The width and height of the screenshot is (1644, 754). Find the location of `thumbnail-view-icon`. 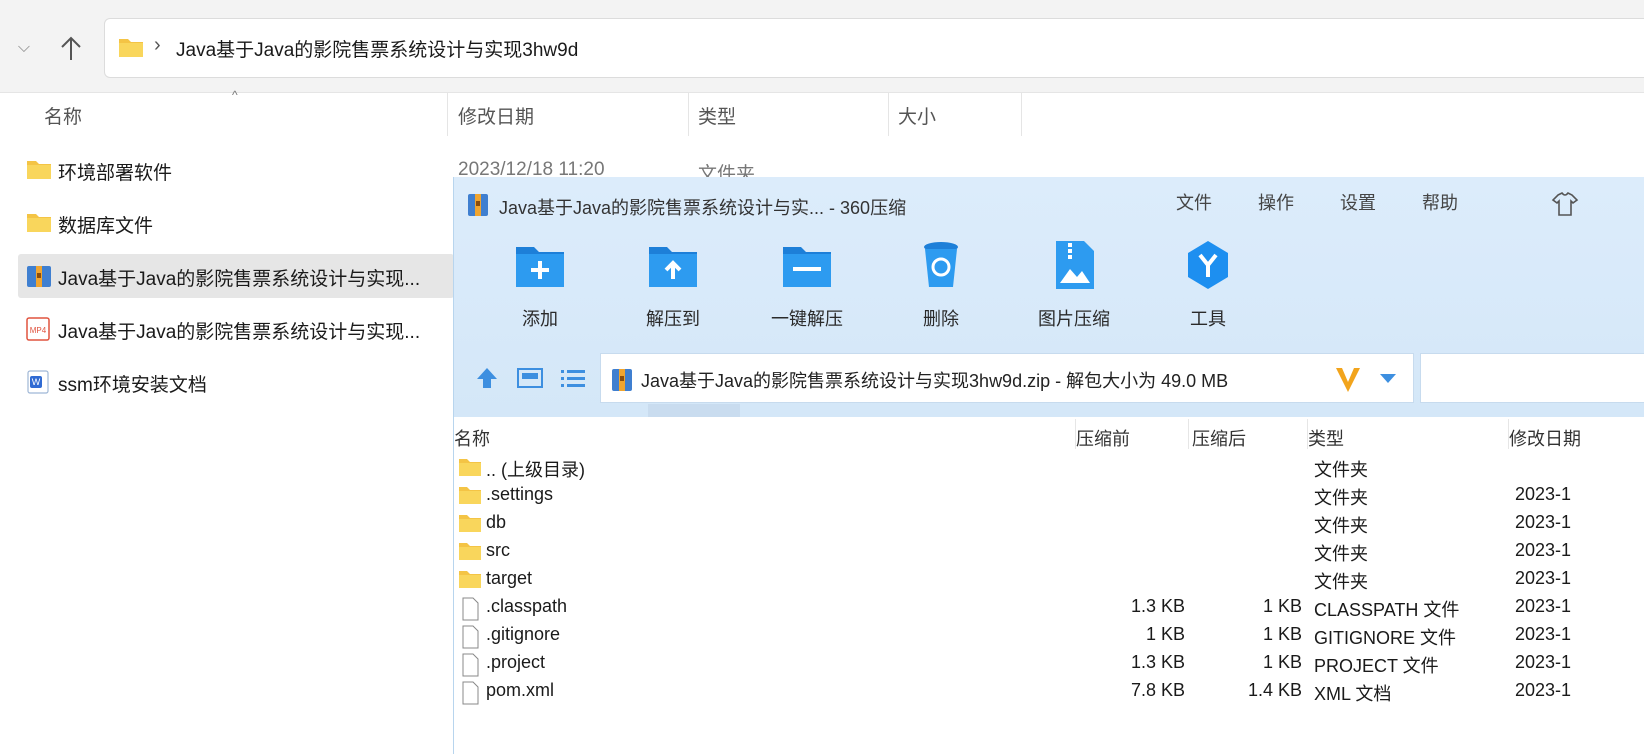

thumbnail-view-icon is located at coordinates (530, 378).